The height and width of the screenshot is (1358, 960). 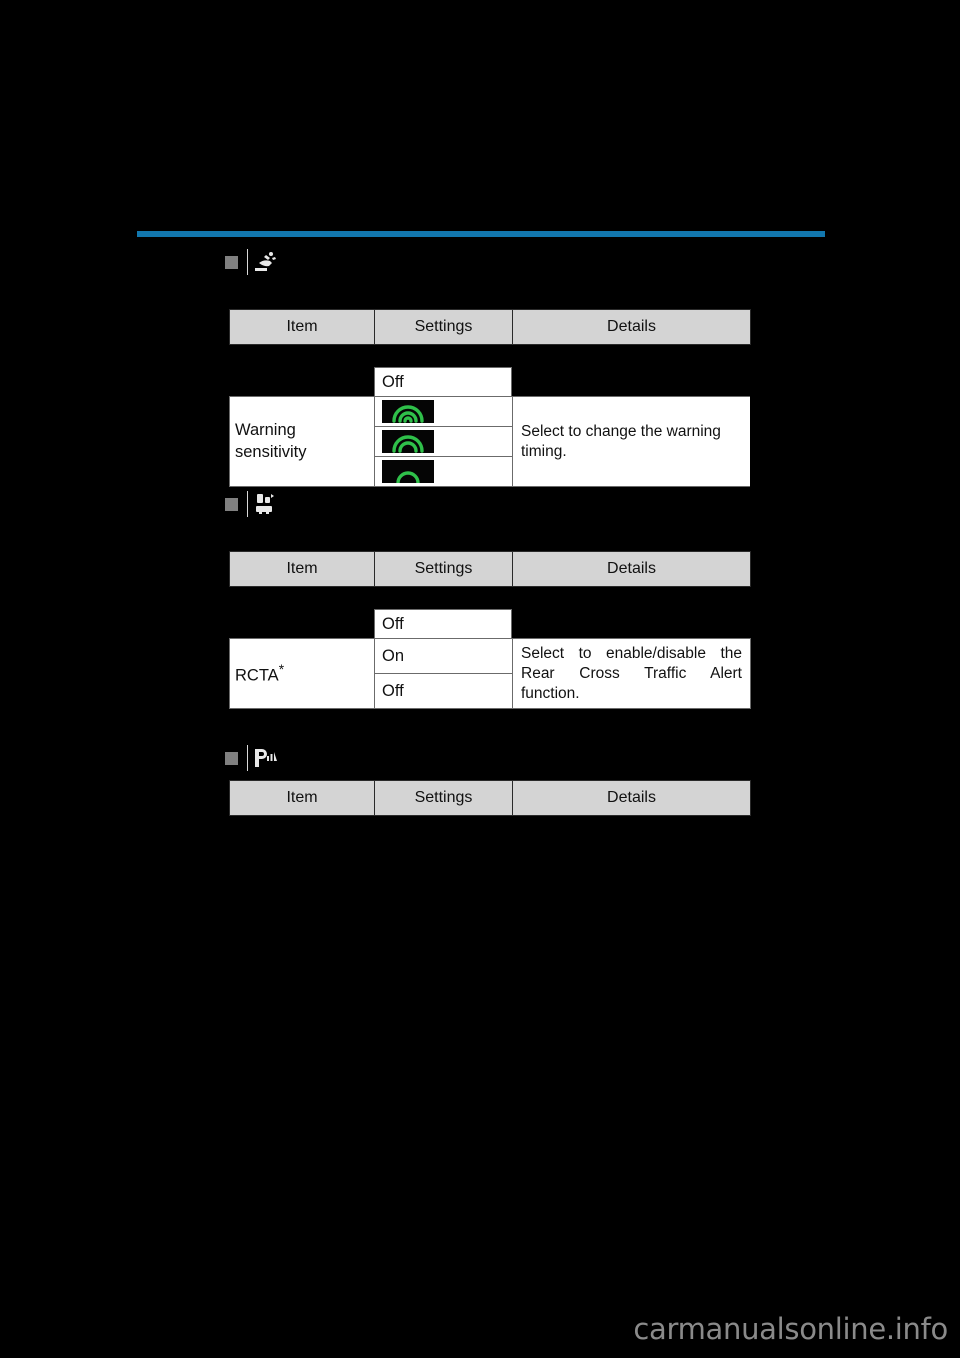 I want to click on setting-option-rcta-on: On, so click(x=443, y=656).